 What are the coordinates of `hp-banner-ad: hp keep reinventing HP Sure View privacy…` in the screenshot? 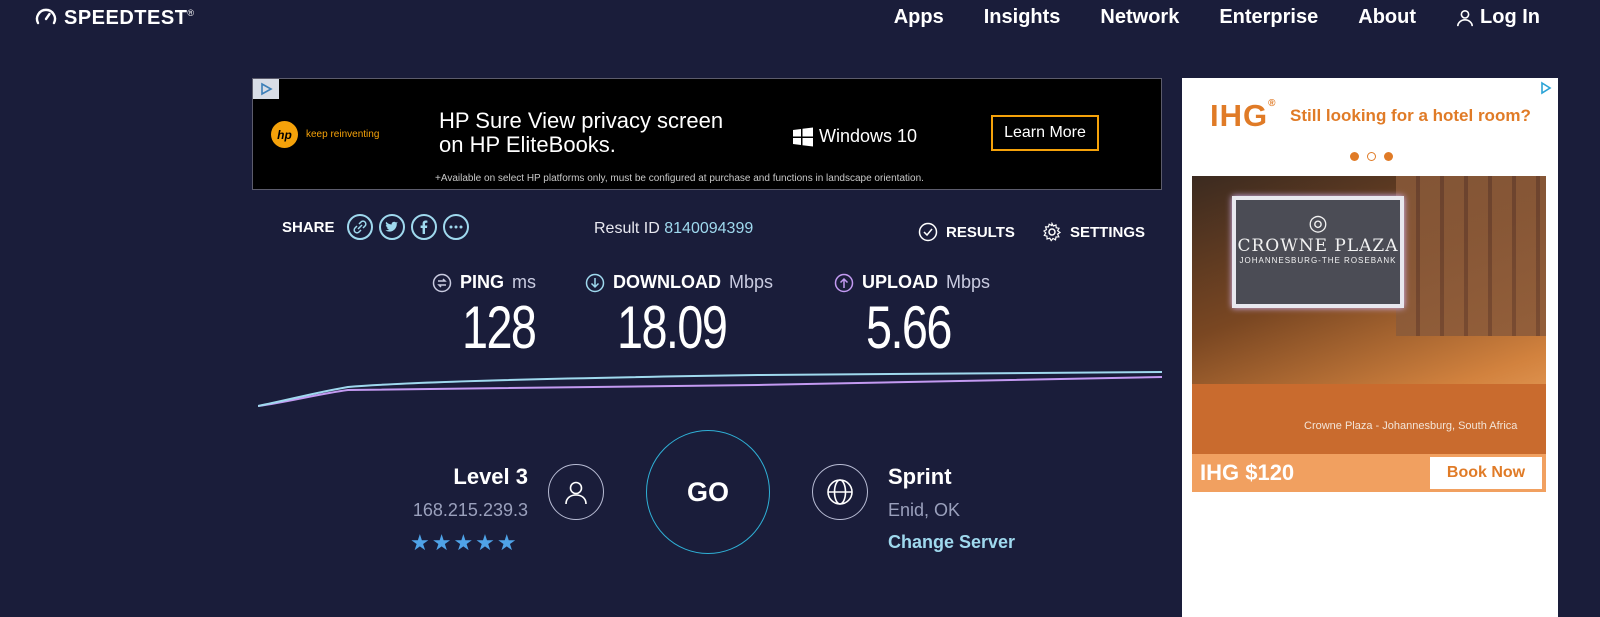 It's located at (707, 134).